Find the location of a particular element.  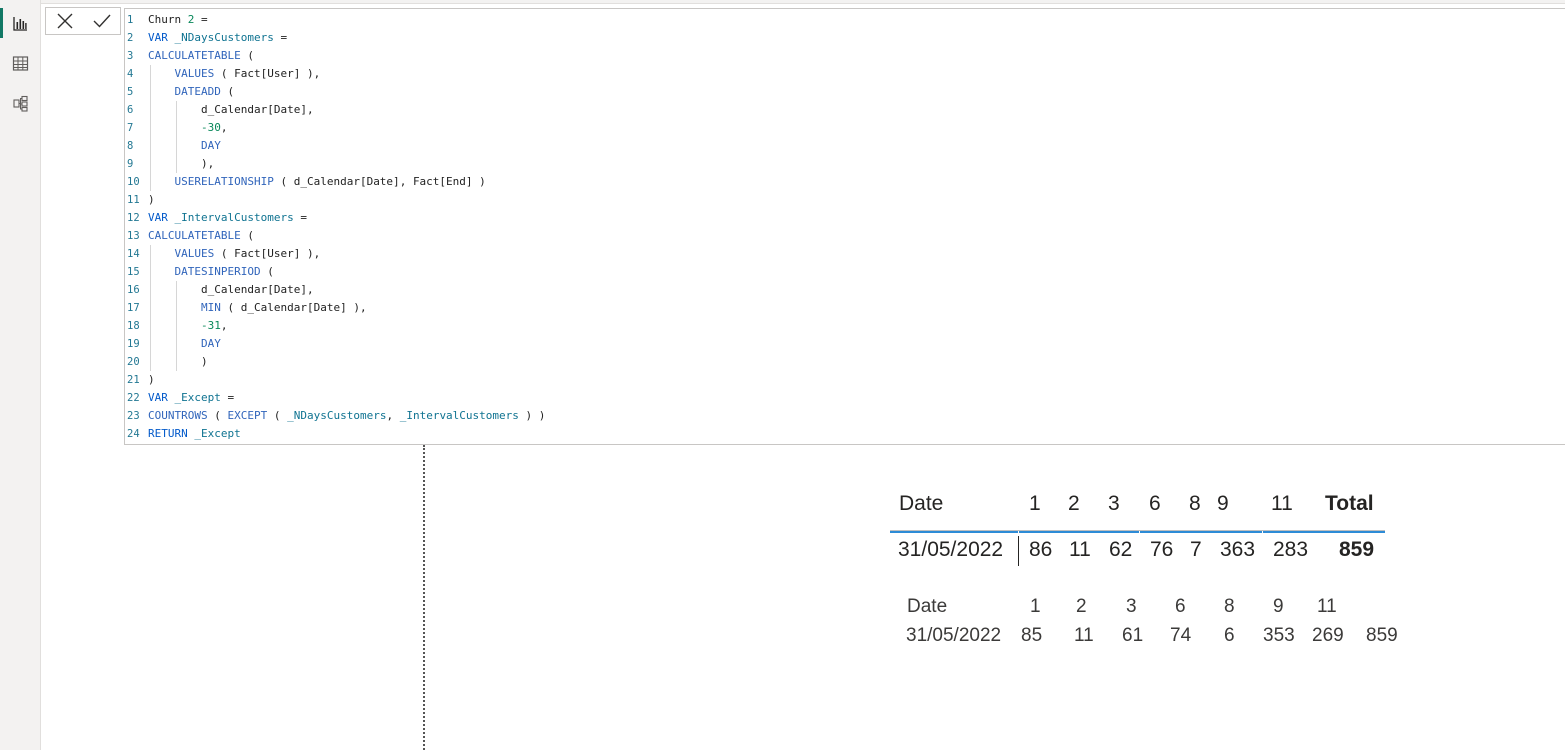

code-line: 18 -31, is located at coordinates (845, 326).